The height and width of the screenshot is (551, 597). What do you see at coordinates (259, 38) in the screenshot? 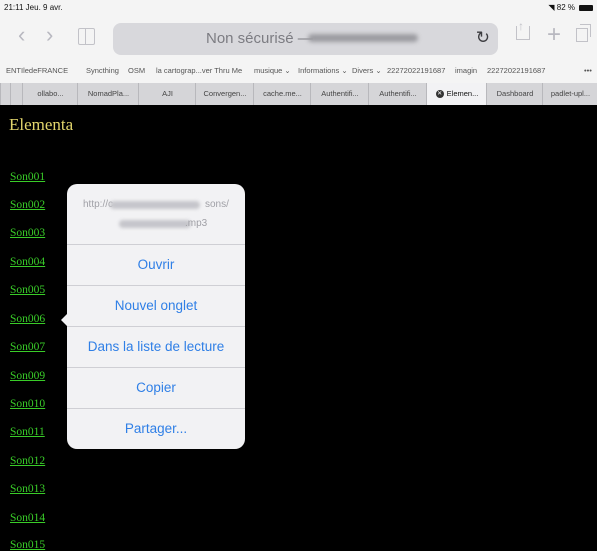
I see `address-text: Non sécurisé —` at bounding box center [259, 38].